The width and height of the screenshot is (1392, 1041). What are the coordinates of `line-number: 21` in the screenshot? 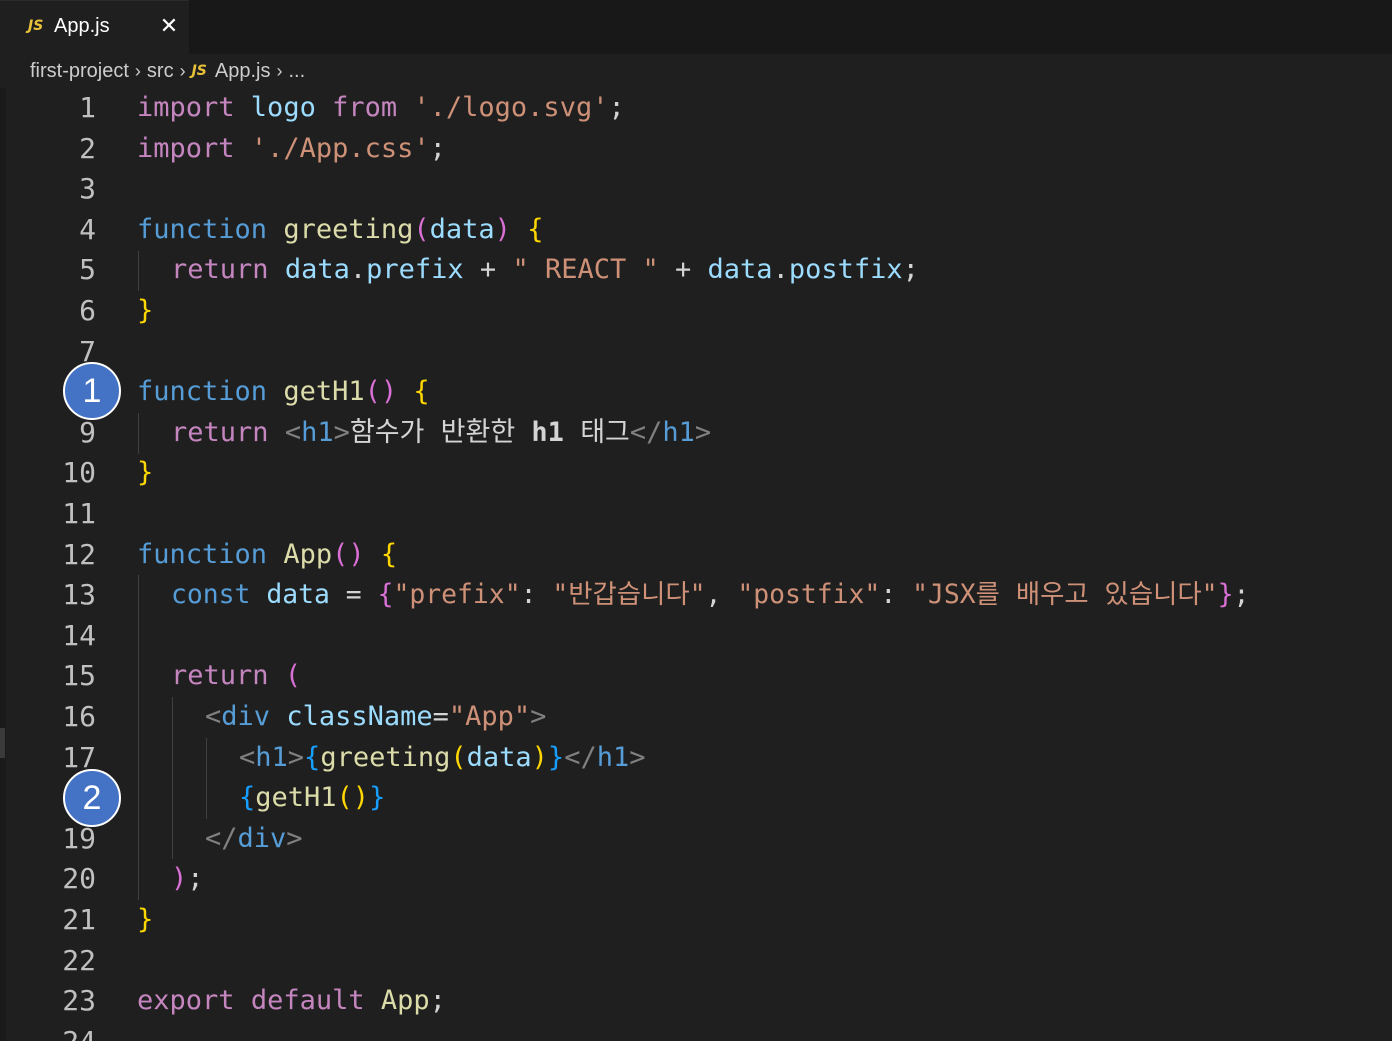 It's located at (79, 919).